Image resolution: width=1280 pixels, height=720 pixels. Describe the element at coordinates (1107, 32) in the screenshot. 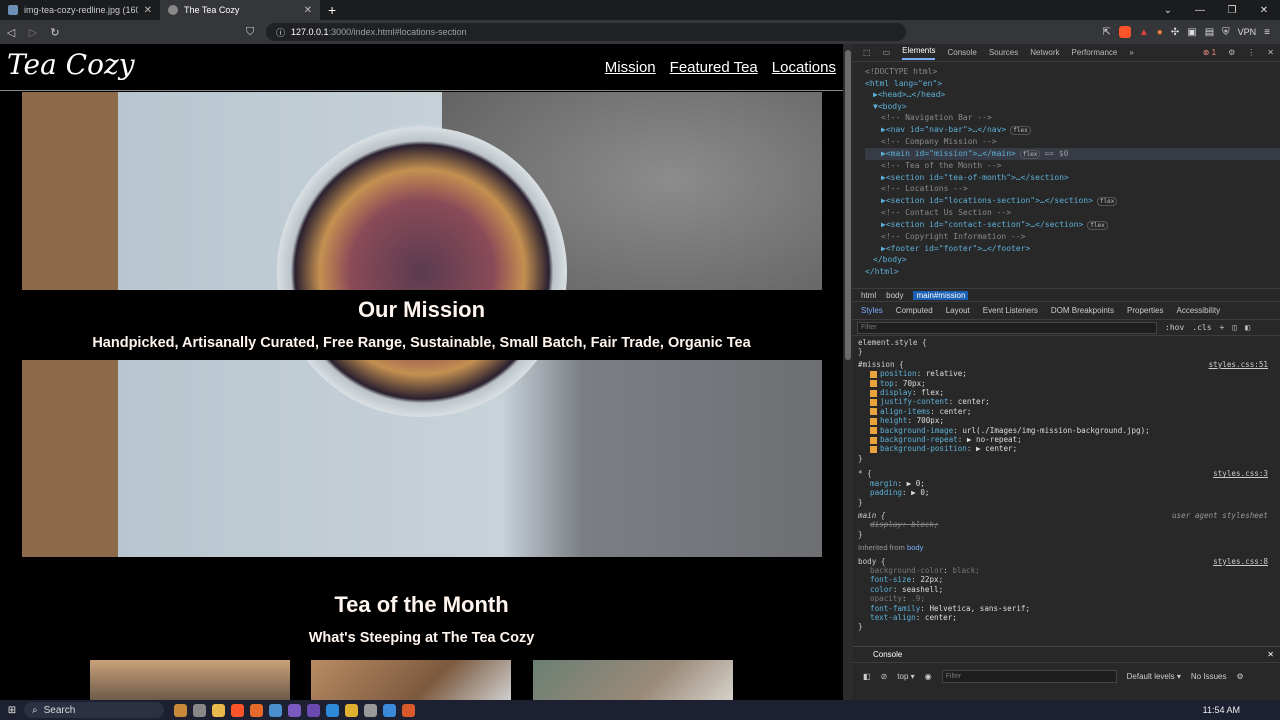

I see `share-icon: ⇱` at that location.